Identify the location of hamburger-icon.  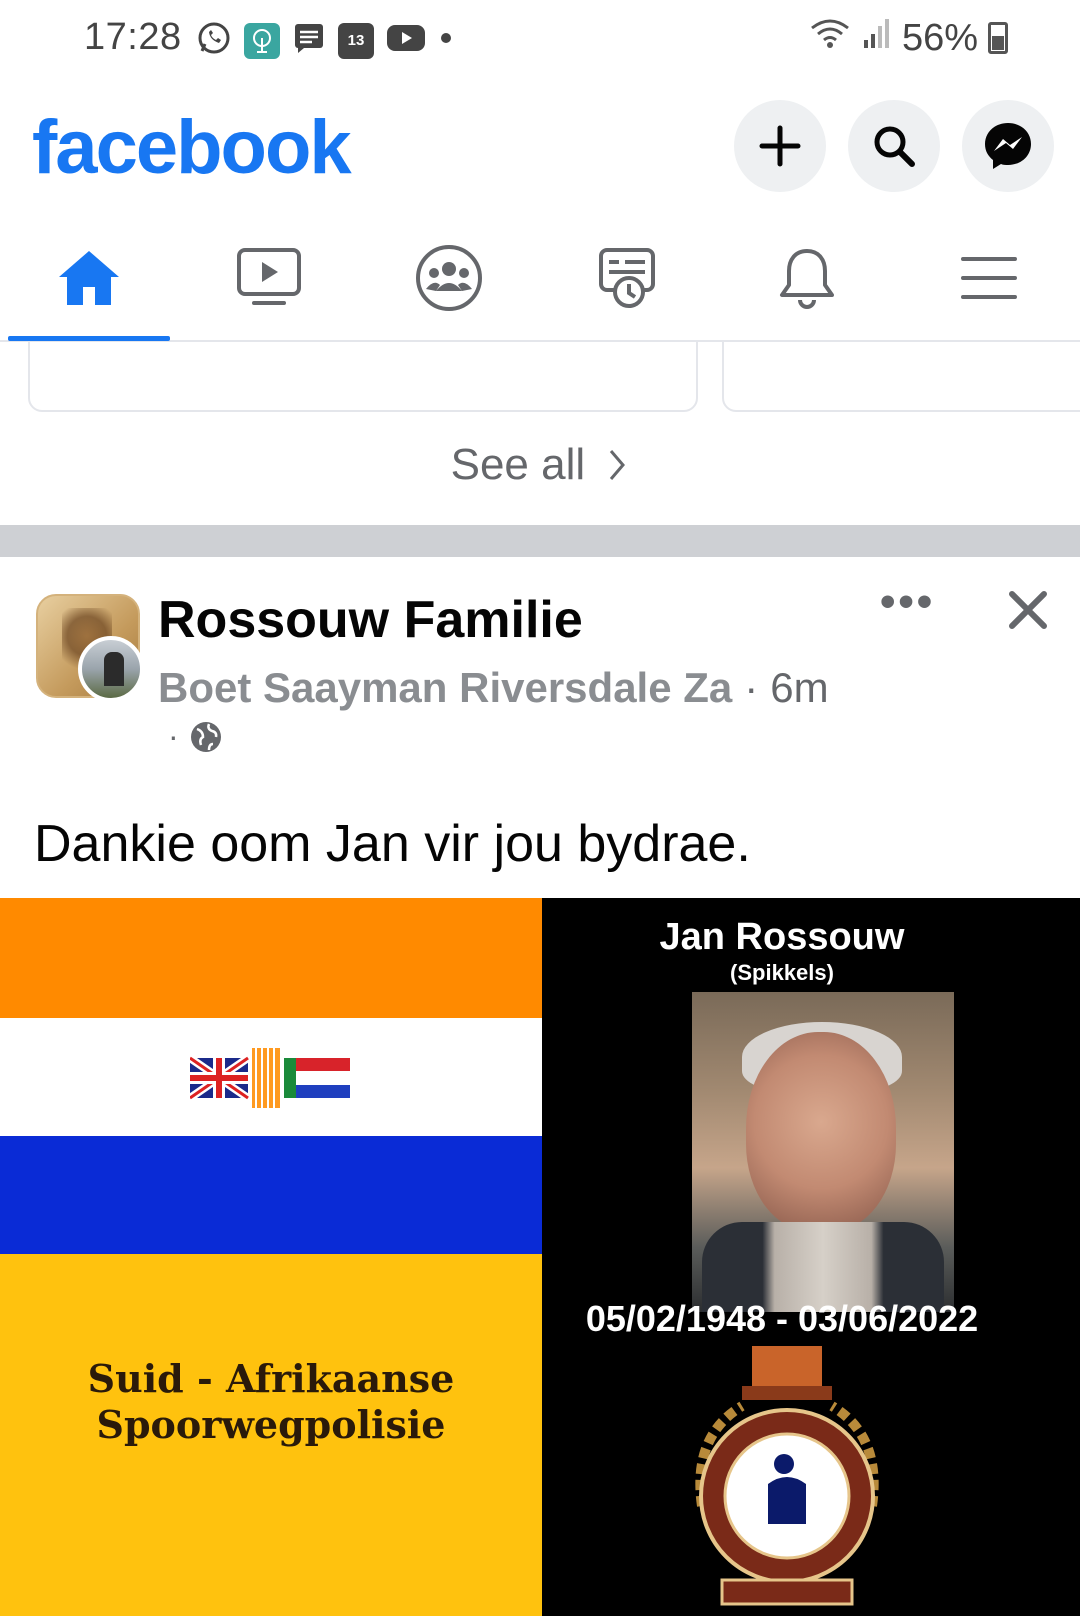
(989, 278).